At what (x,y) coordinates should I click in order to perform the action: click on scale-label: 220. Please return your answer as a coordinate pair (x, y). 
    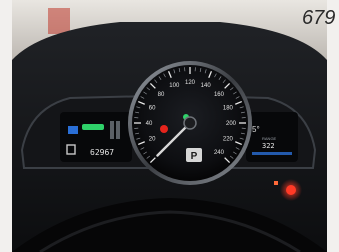
    Looking at the image, I should click on (228, 140).